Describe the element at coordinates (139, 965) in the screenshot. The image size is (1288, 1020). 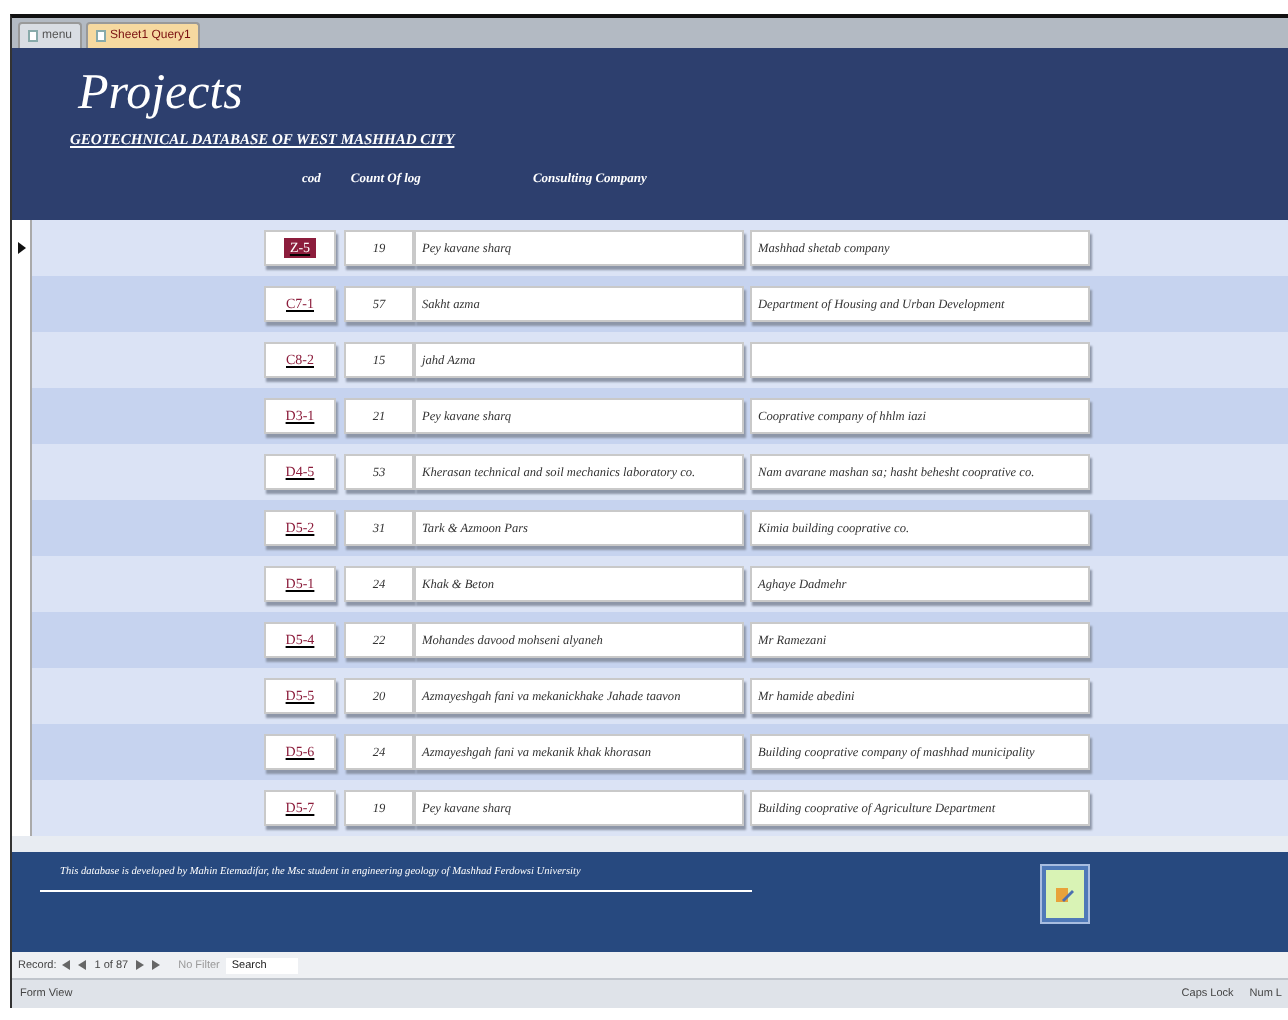
I see `next-record-icon` at that location.